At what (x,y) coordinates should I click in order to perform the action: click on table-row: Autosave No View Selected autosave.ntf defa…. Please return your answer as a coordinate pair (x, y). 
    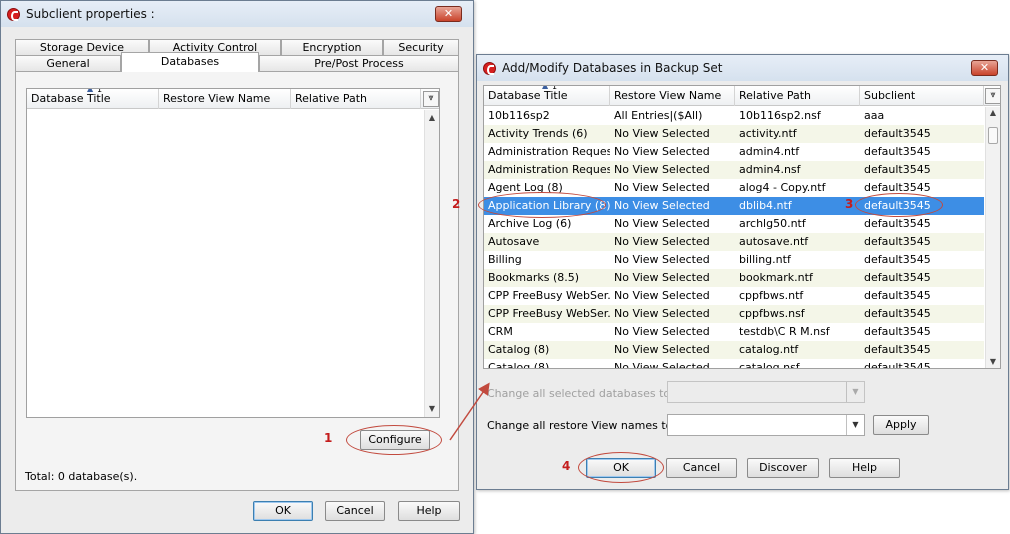
    Looking at the image, I should click on (734, 242).